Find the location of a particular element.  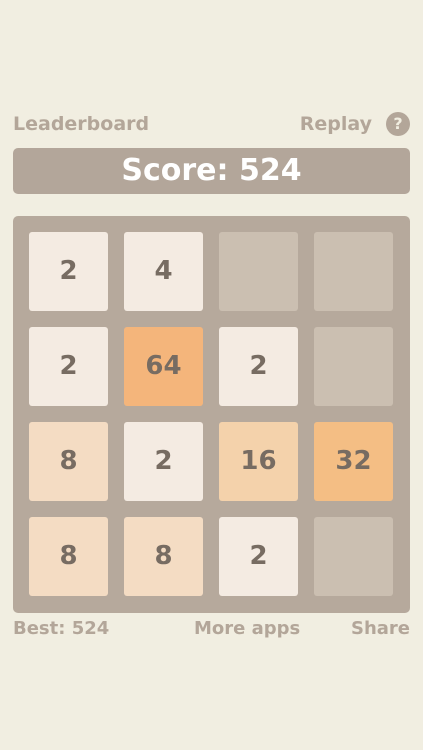

score-display: Score: 524 is located at coordinates (211, 171).